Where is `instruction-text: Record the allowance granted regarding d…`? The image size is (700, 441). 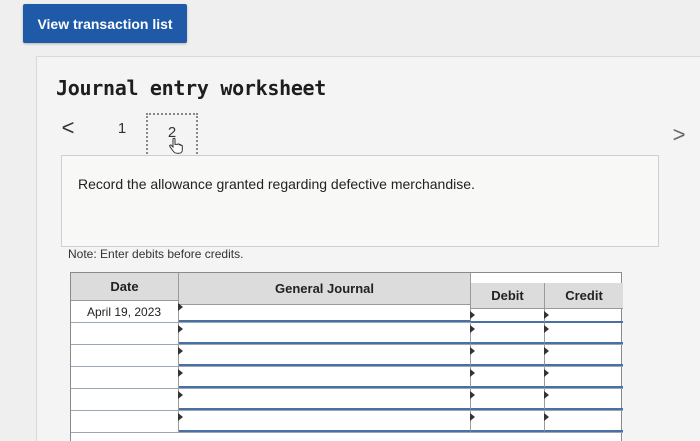 instruction-text: Record the allowance granted regarding d… is located at coordinates (276, 184).